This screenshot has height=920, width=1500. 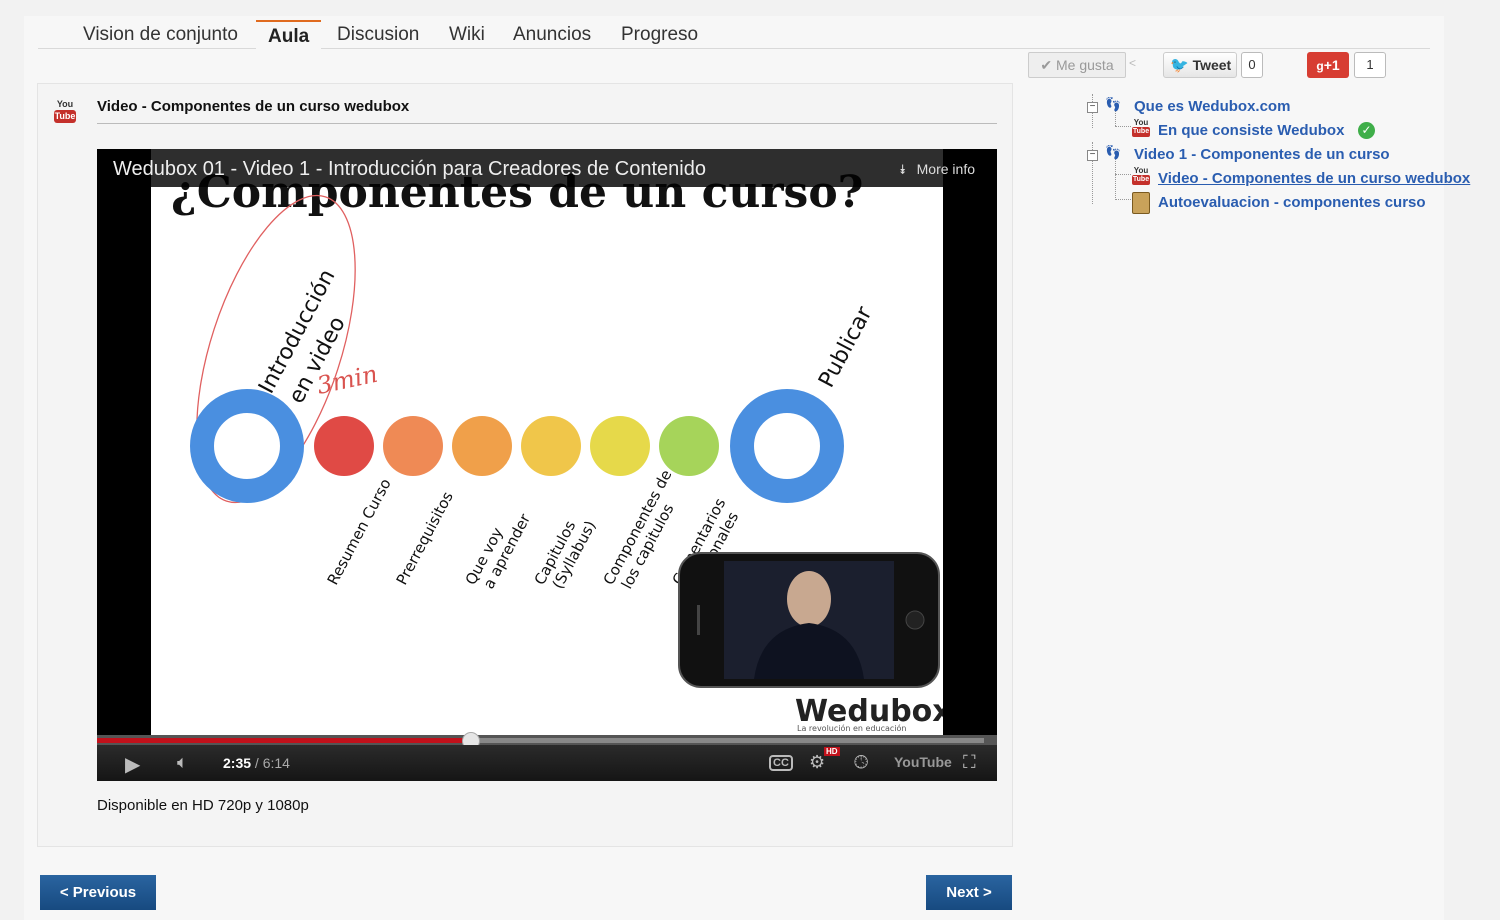 What do you see at coordinates (98, 892) in the screenshot?
I see `previous-button: < Previous` at bounding box center [98, 892].